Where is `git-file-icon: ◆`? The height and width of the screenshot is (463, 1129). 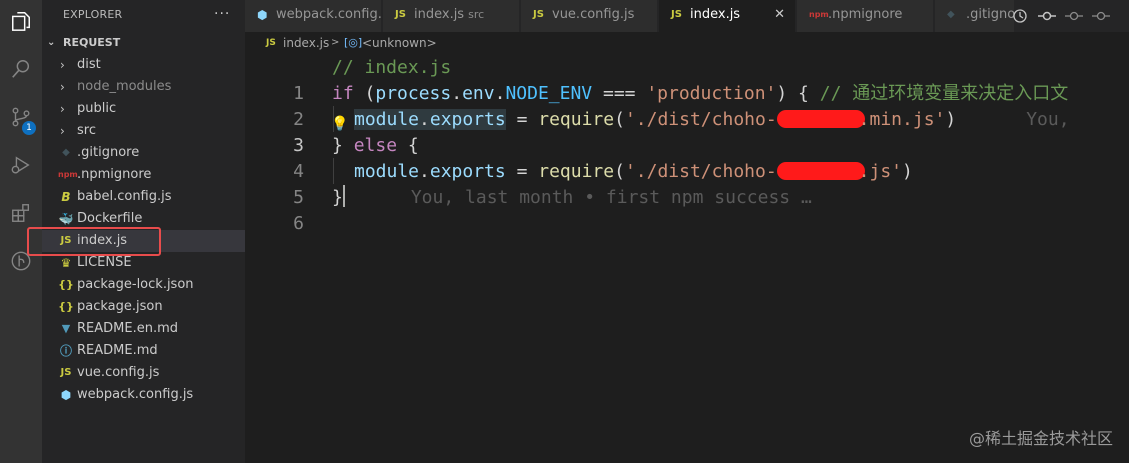
git-file-icon: ◆ is located at coordinates (66, 152).